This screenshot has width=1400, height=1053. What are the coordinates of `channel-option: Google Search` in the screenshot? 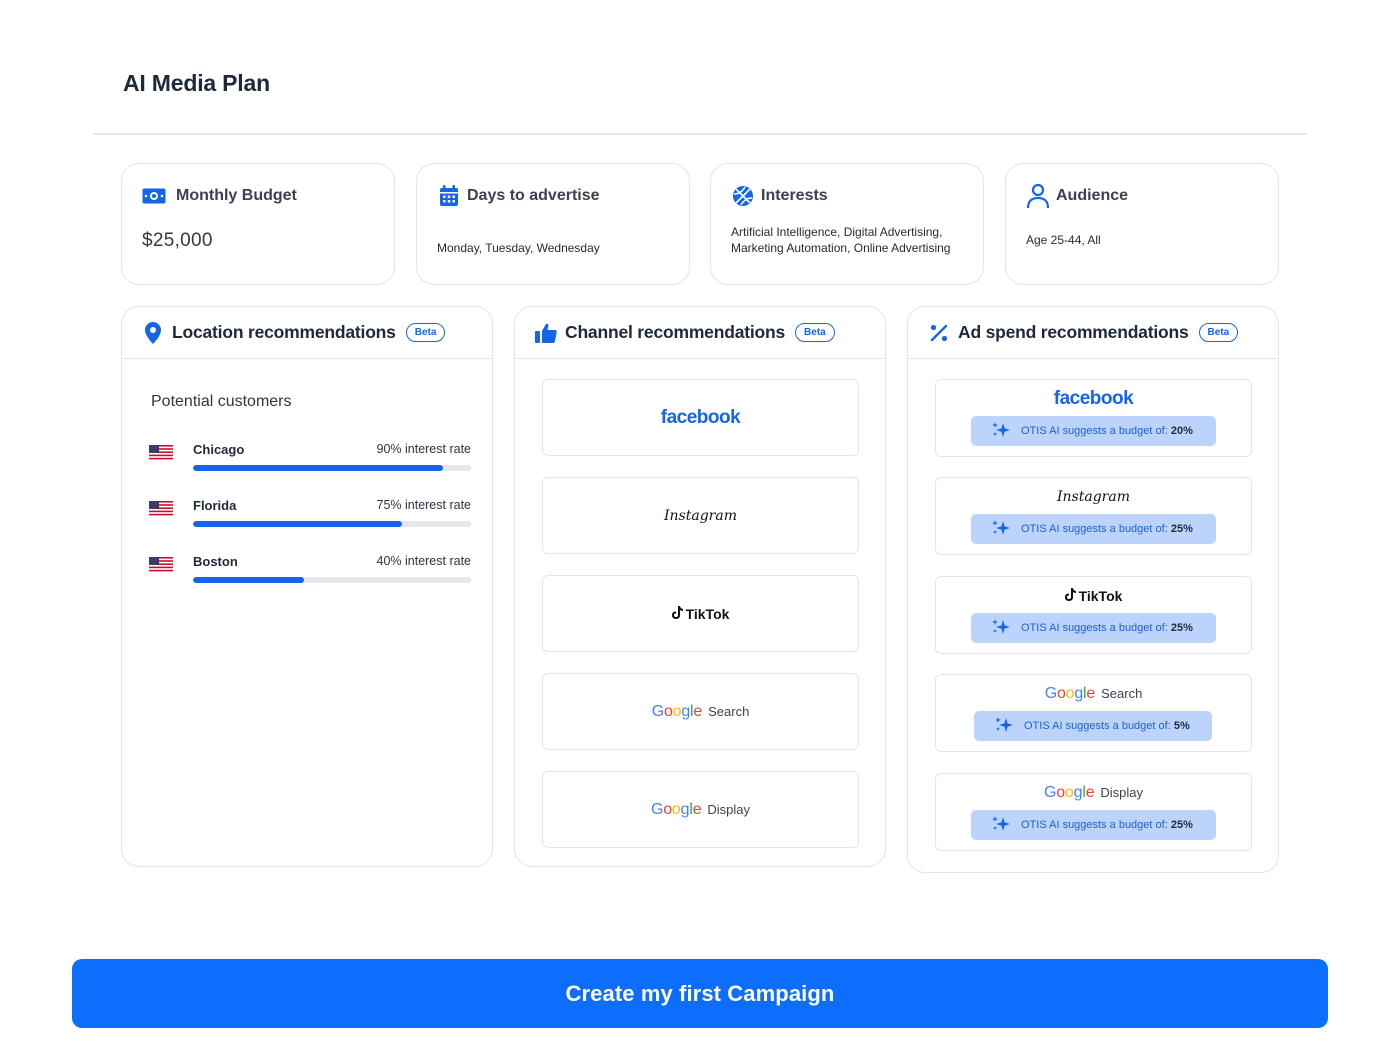 It's located at (700, 711).